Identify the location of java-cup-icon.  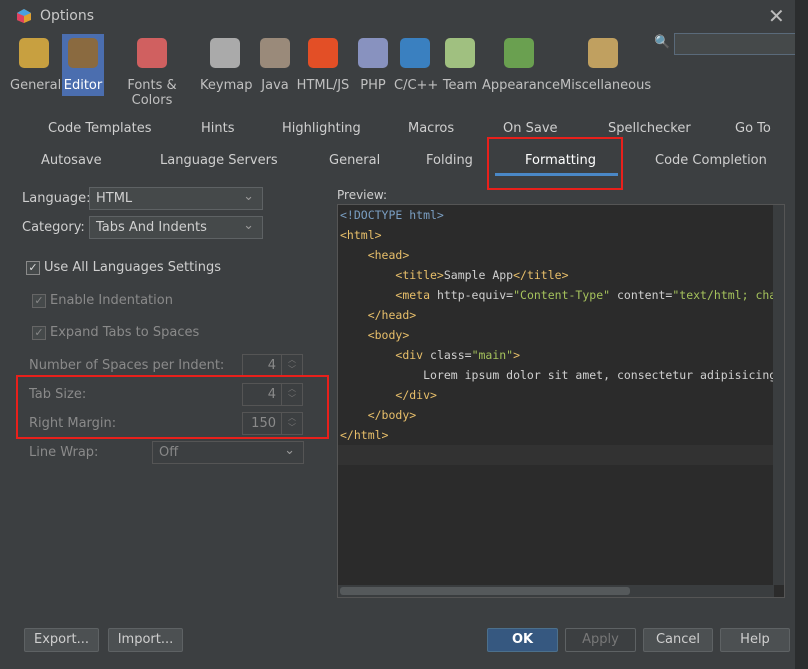
(275, 53).